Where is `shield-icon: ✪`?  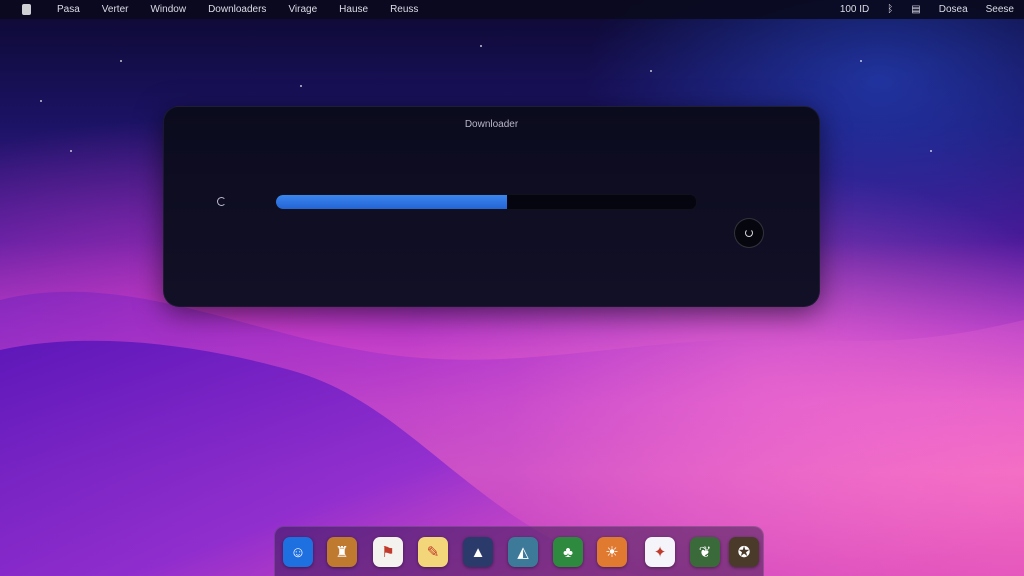 shield-icon: ✪ is located at coordinates (744, 552).